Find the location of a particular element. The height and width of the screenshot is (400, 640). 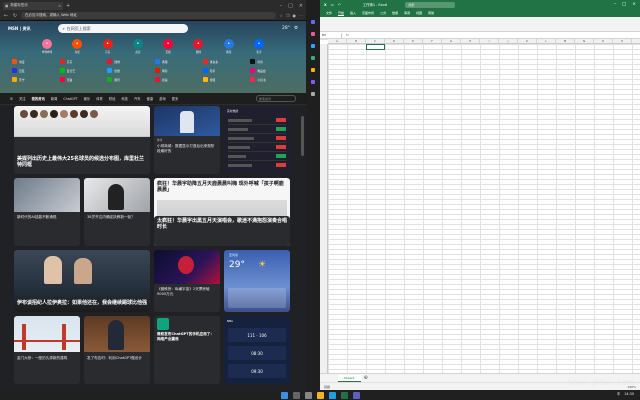

language-indicator: 中 is located at coordinates (618, 393).